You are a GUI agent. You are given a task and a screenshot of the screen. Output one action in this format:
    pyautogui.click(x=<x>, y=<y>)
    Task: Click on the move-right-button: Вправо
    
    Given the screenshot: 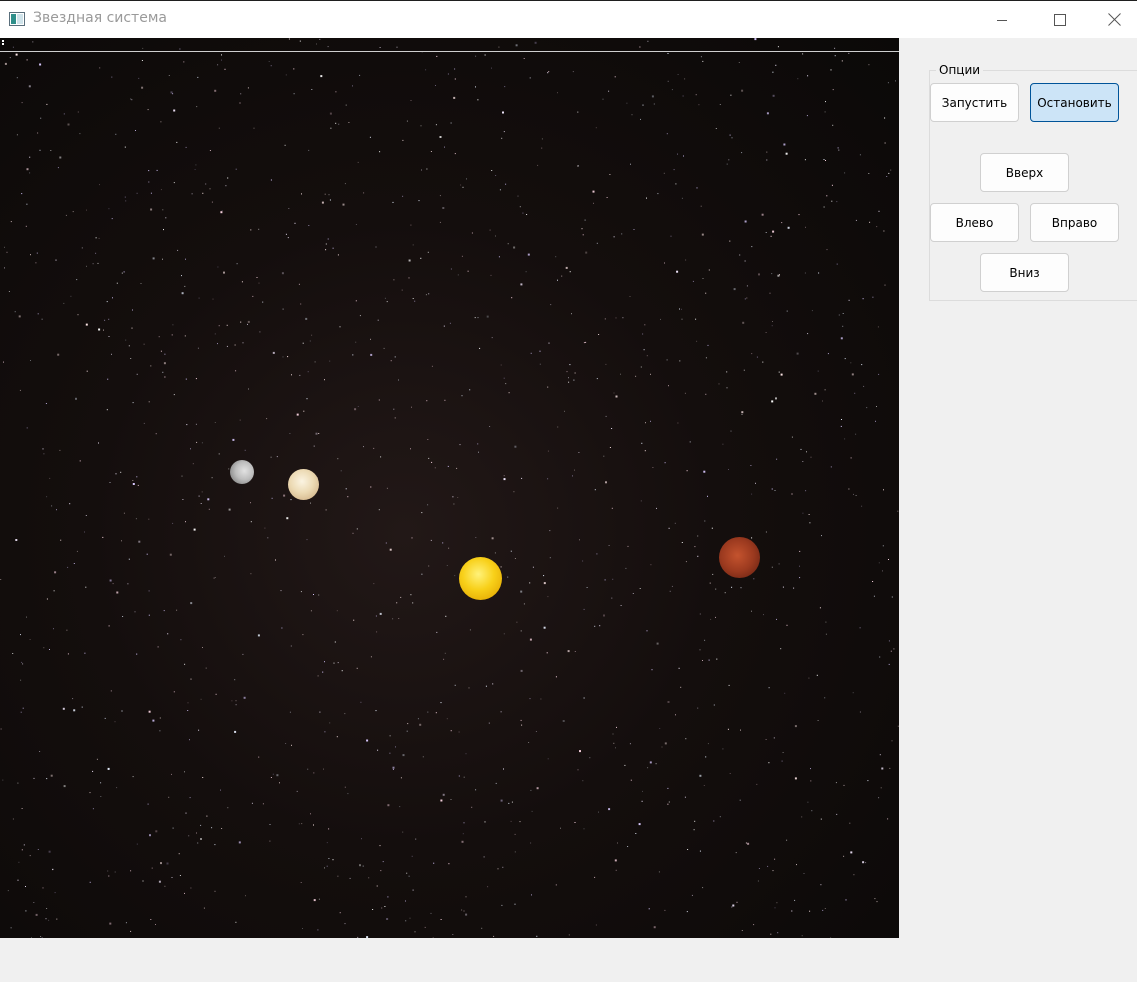 What is the action you would take?
    pyautogui.click(x=1074, y=222)
    